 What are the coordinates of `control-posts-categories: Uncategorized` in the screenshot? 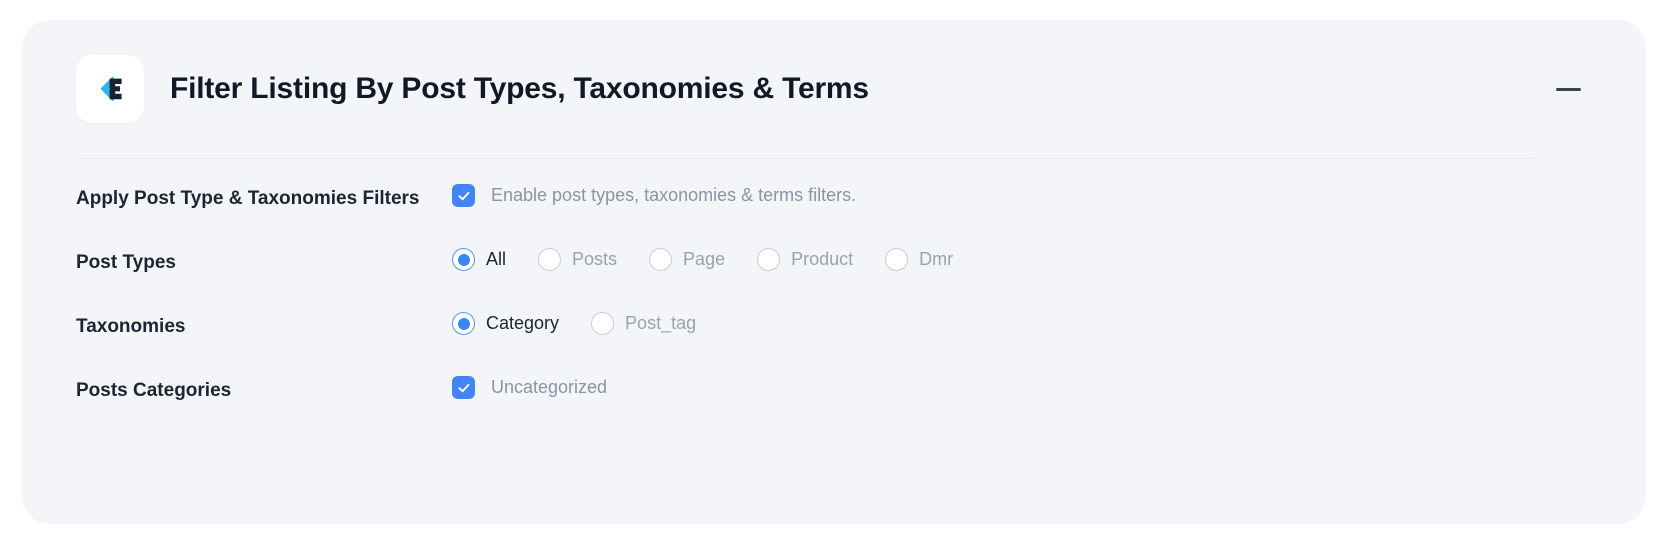 It's located at (1022, 380).